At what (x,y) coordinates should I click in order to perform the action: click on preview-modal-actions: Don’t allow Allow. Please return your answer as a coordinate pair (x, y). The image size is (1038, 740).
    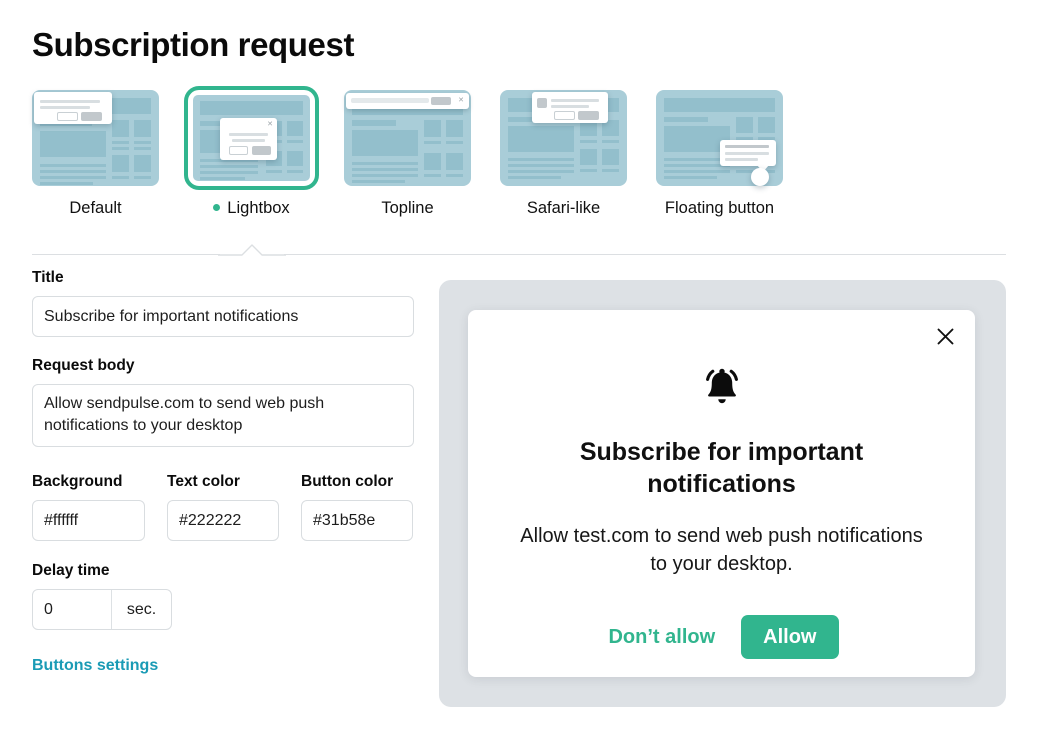
    Looking at the image, I should click on (721, 637).